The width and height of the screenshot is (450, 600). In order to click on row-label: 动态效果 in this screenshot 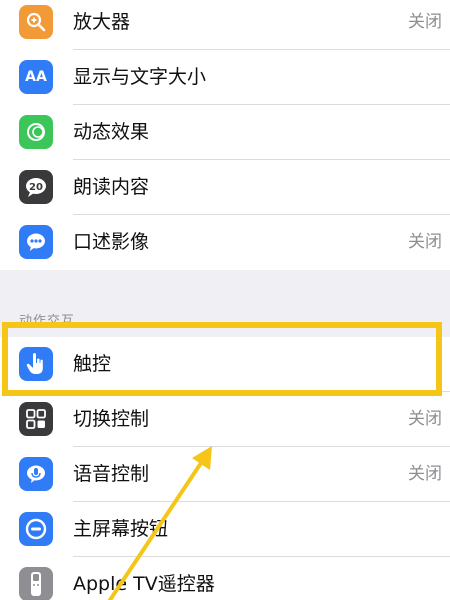, I will do `click(111, 132)`.